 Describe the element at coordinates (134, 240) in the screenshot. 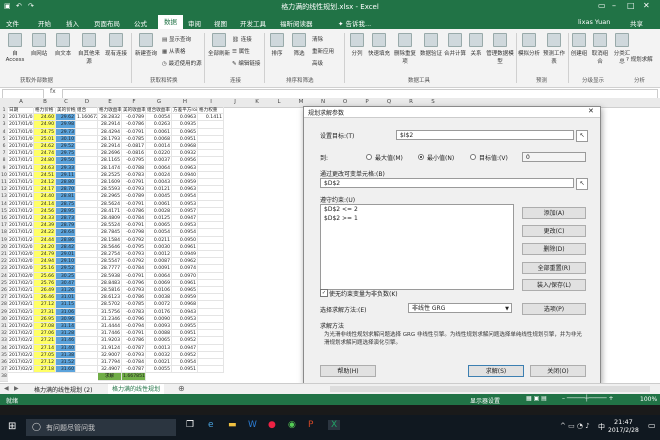

I see `gree-return-cell: -0.0792` at that location.